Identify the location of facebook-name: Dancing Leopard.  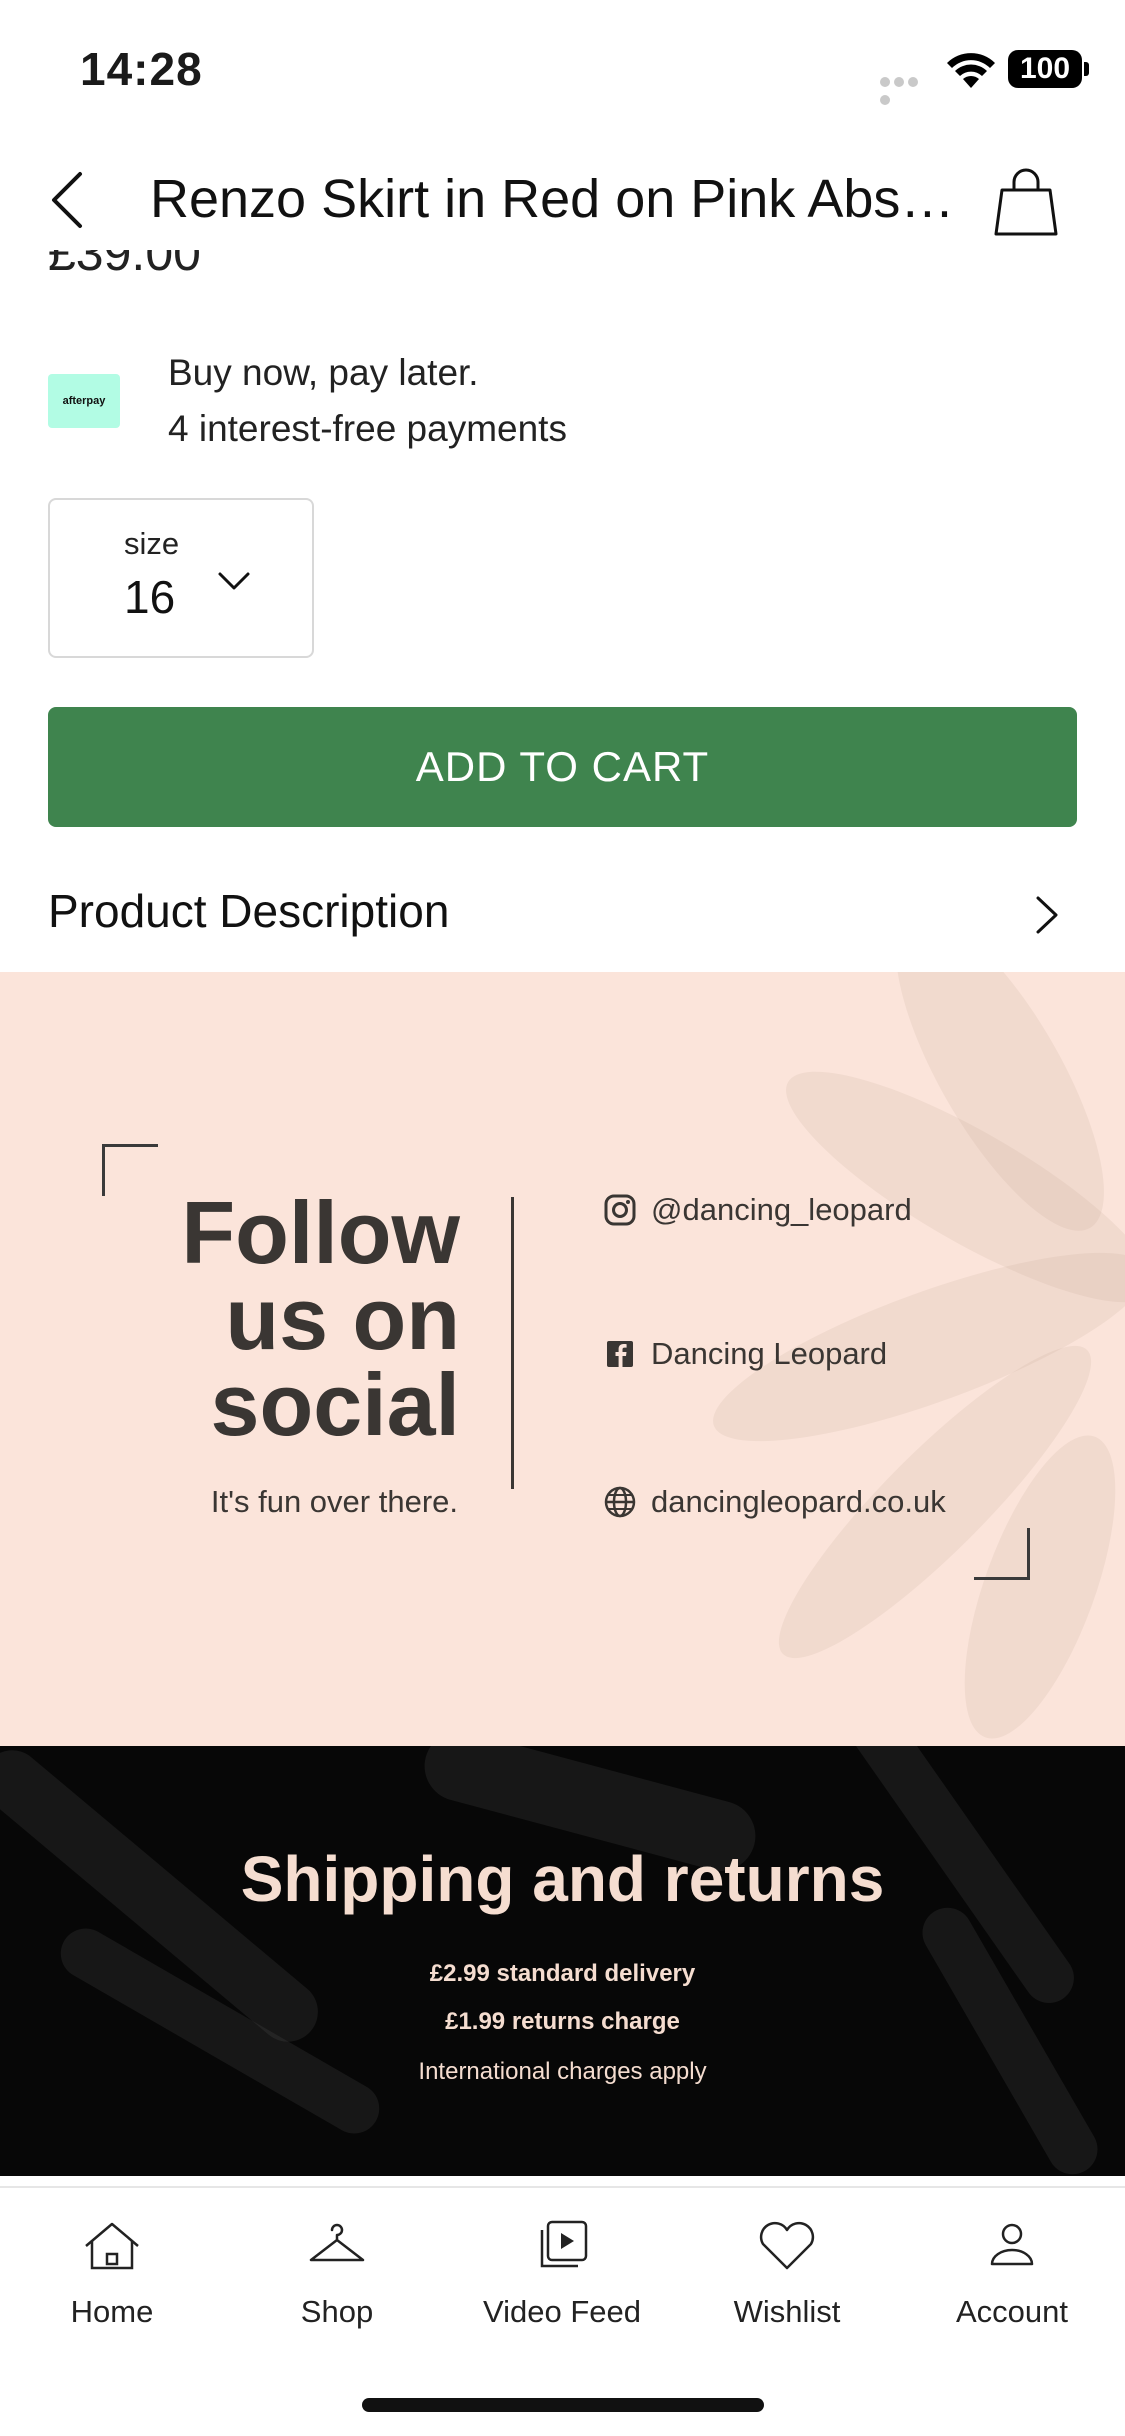
(769, 1353).